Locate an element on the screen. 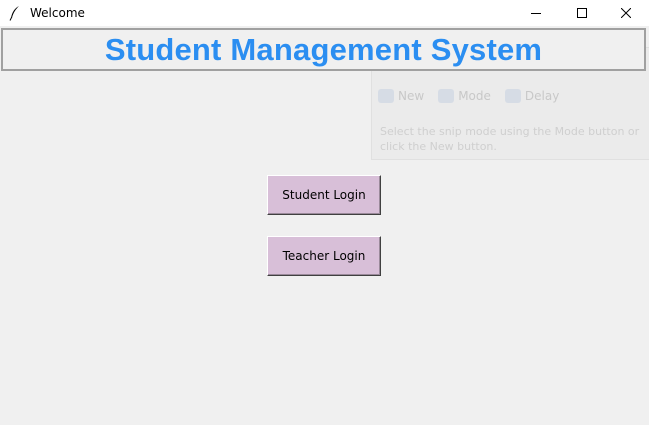  snip-delay-button: Delay is located at coordinates (532, 96).